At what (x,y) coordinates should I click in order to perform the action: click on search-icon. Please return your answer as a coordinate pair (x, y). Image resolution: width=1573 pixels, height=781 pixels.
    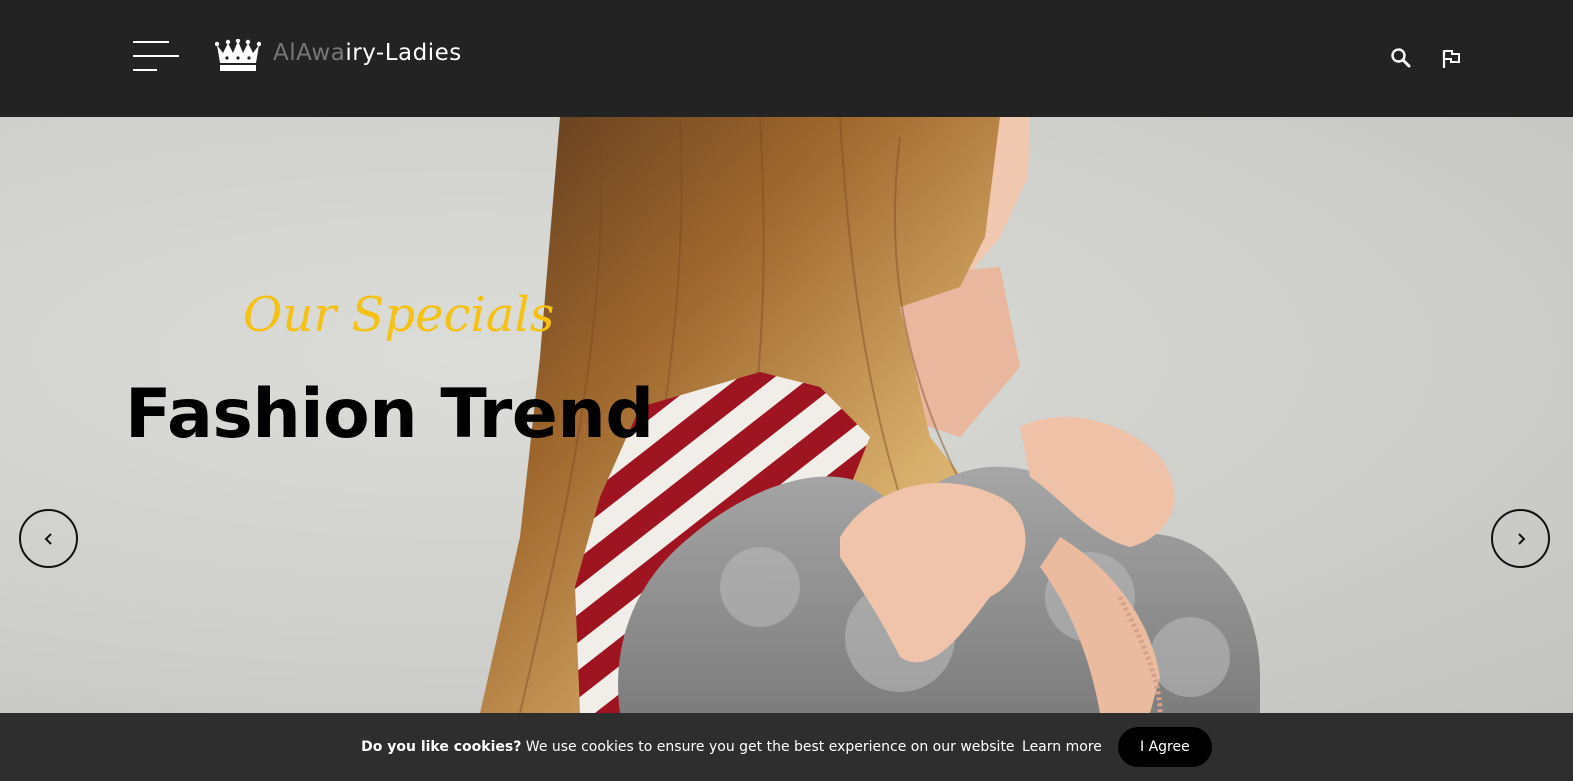
    Looking at the image, I should click on (1401, 58).